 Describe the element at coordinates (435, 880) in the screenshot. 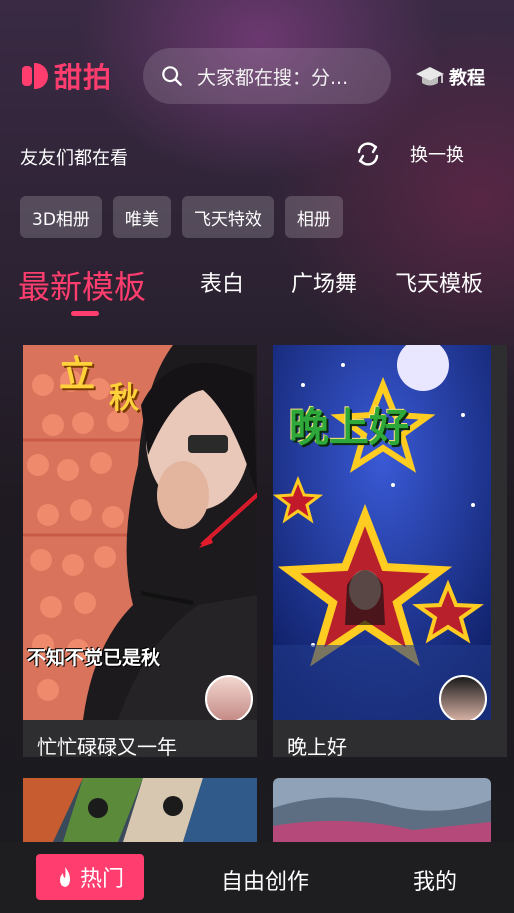

I see `nav-mine: 我的` at that location.